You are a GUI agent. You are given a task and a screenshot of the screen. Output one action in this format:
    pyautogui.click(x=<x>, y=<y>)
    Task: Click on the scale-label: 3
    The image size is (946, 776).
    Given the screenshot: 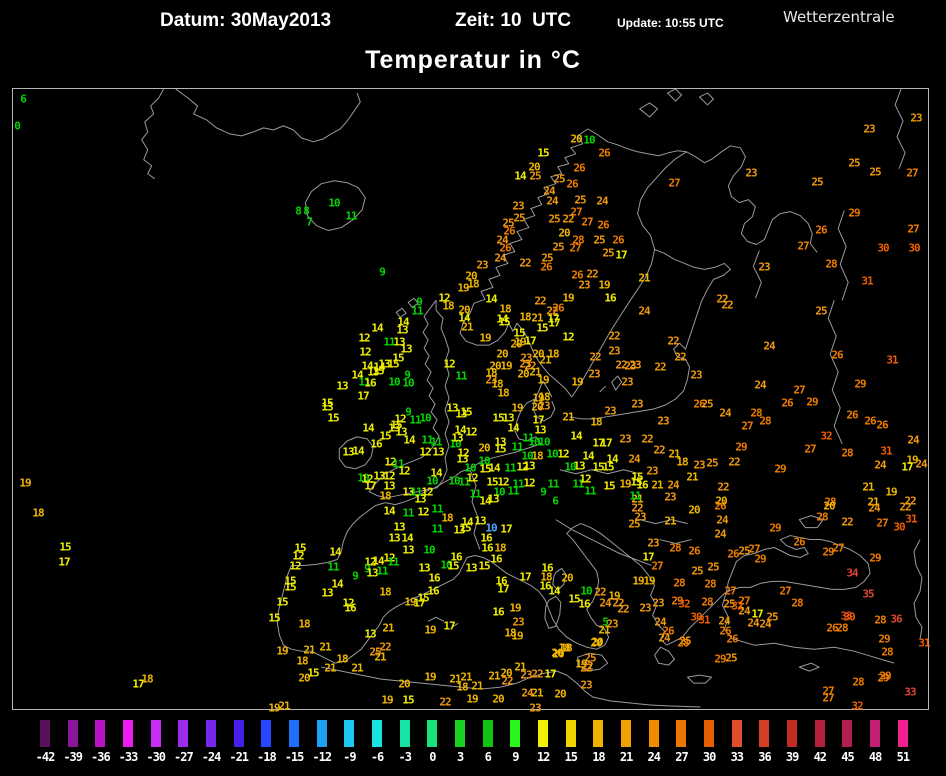 What is the action you would take?
    pyautogui.click(x=460, y=757)
    